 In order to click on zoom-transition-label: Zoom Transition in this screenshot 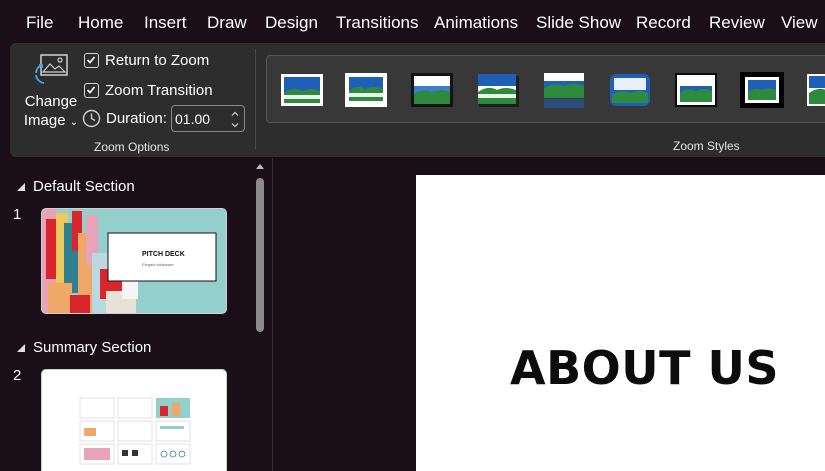, I will do `click(159, 90)`.